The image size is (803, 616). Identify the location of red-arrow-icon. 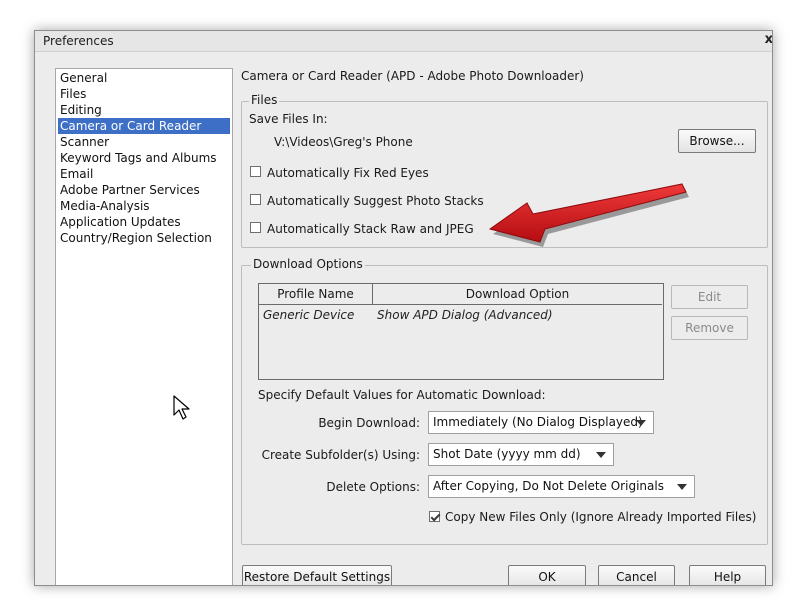
(588, 215).